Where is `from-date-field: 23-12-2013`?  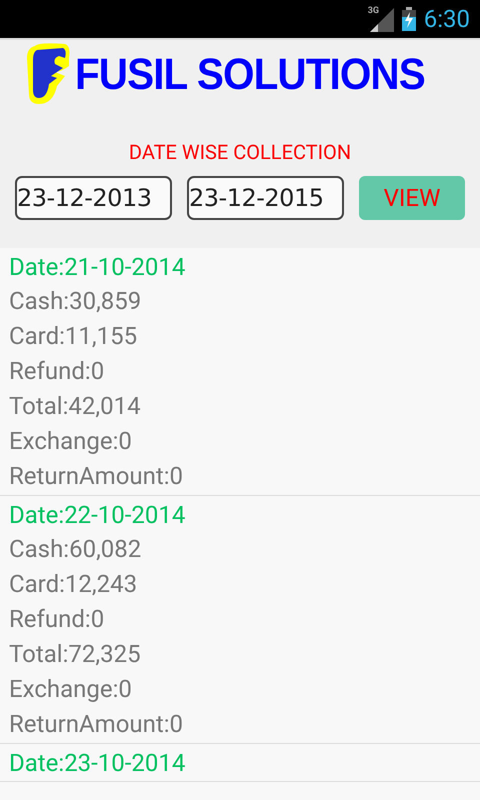 from-date-field: 23-12-2013 is located at coordinates (93, 198).